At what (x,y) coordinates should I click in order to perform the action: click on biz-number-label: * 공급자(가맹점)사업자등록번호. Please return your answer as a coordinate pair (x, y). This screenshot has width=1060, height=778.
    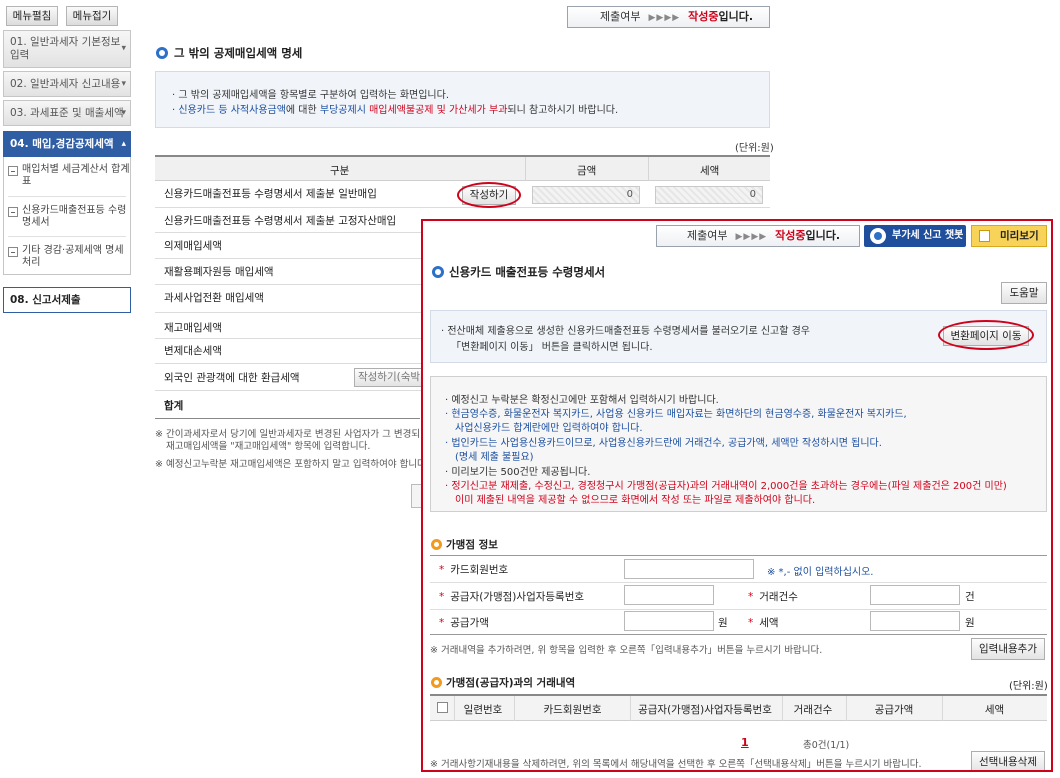
    Looking at the image, I should click on (512, 597).